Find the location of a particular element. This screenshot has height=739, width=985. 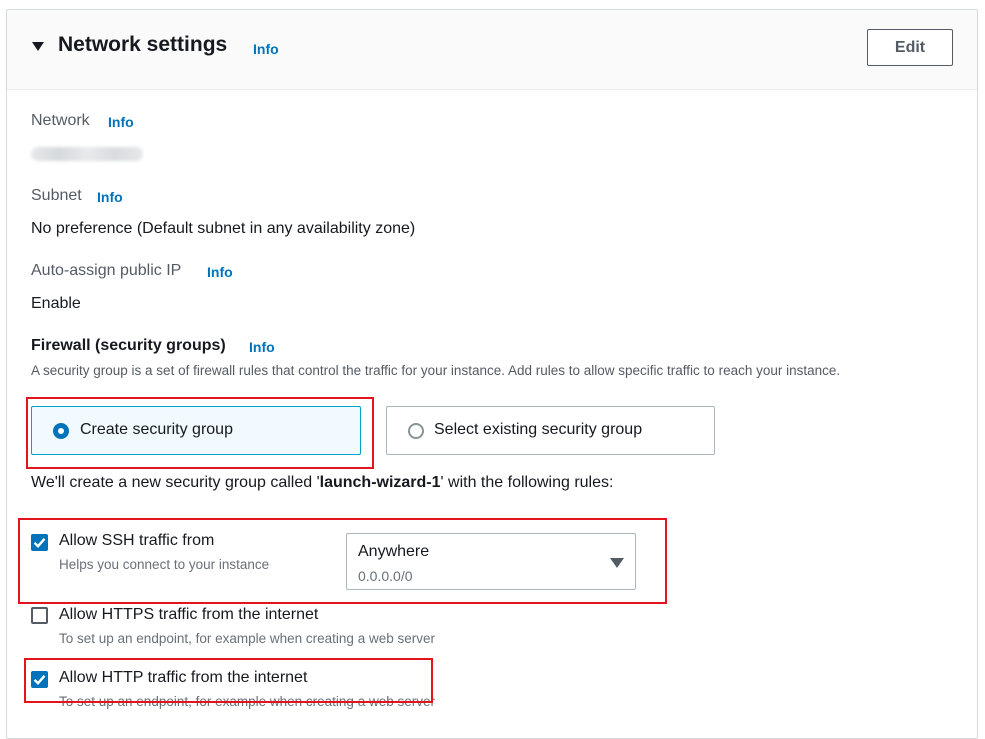

radio-selected-icon is located at coordinates (61, 431).